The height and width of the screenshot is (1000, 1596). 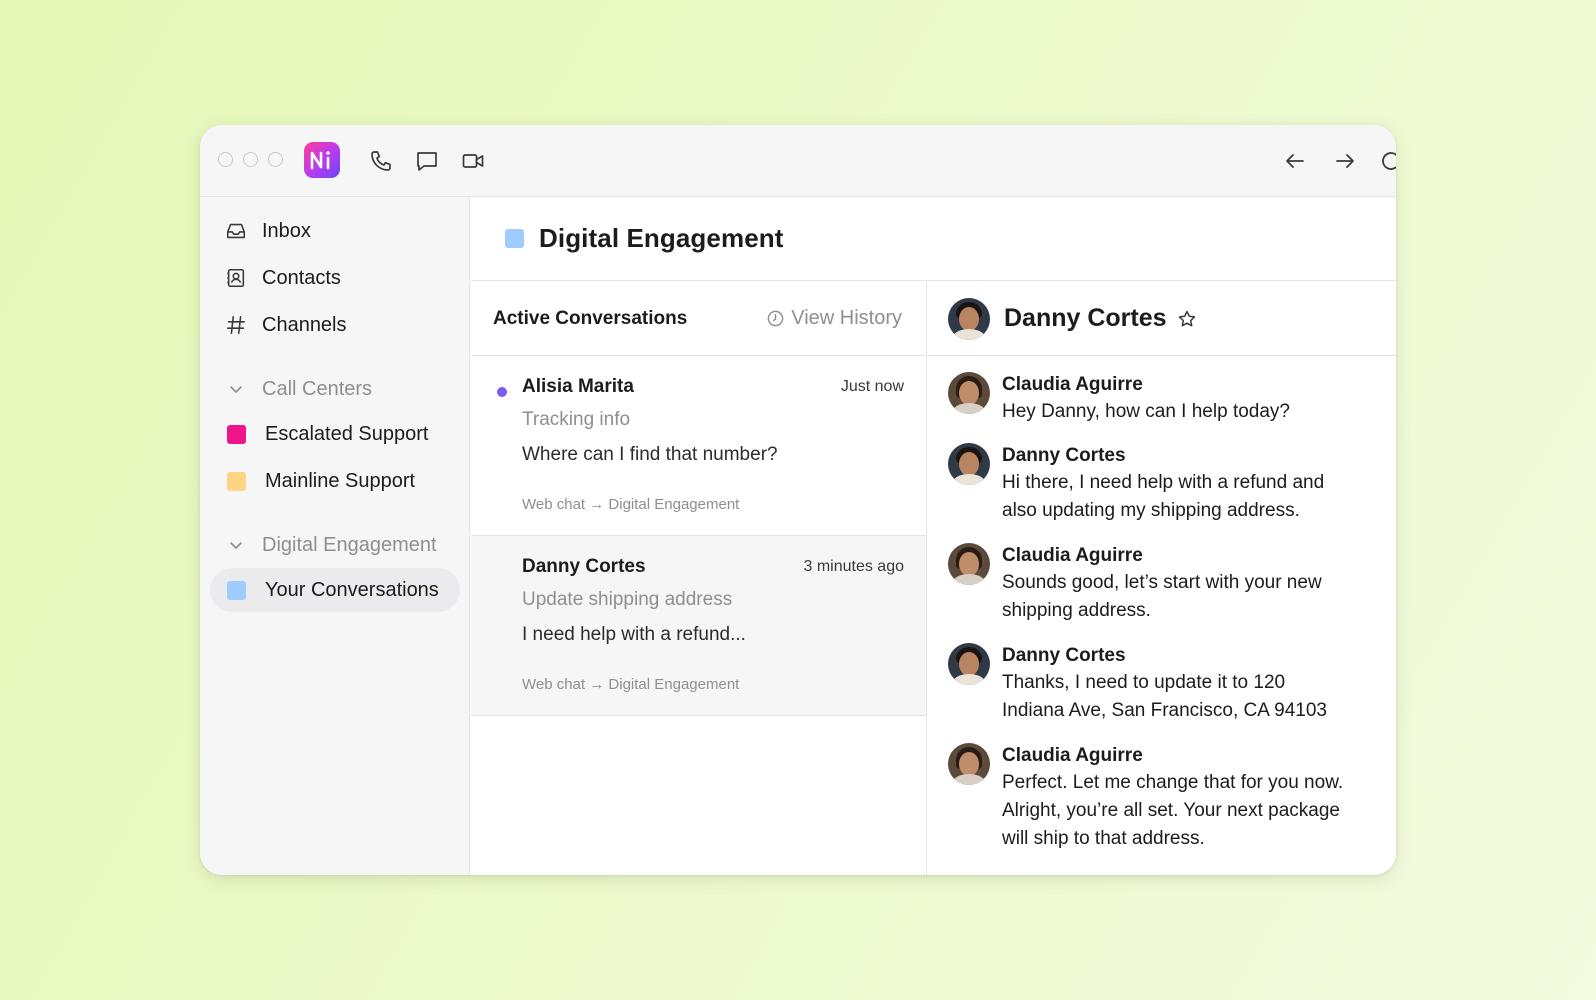 I want to click on section-call-centers: Call Centers, so click(x=335, y=389).